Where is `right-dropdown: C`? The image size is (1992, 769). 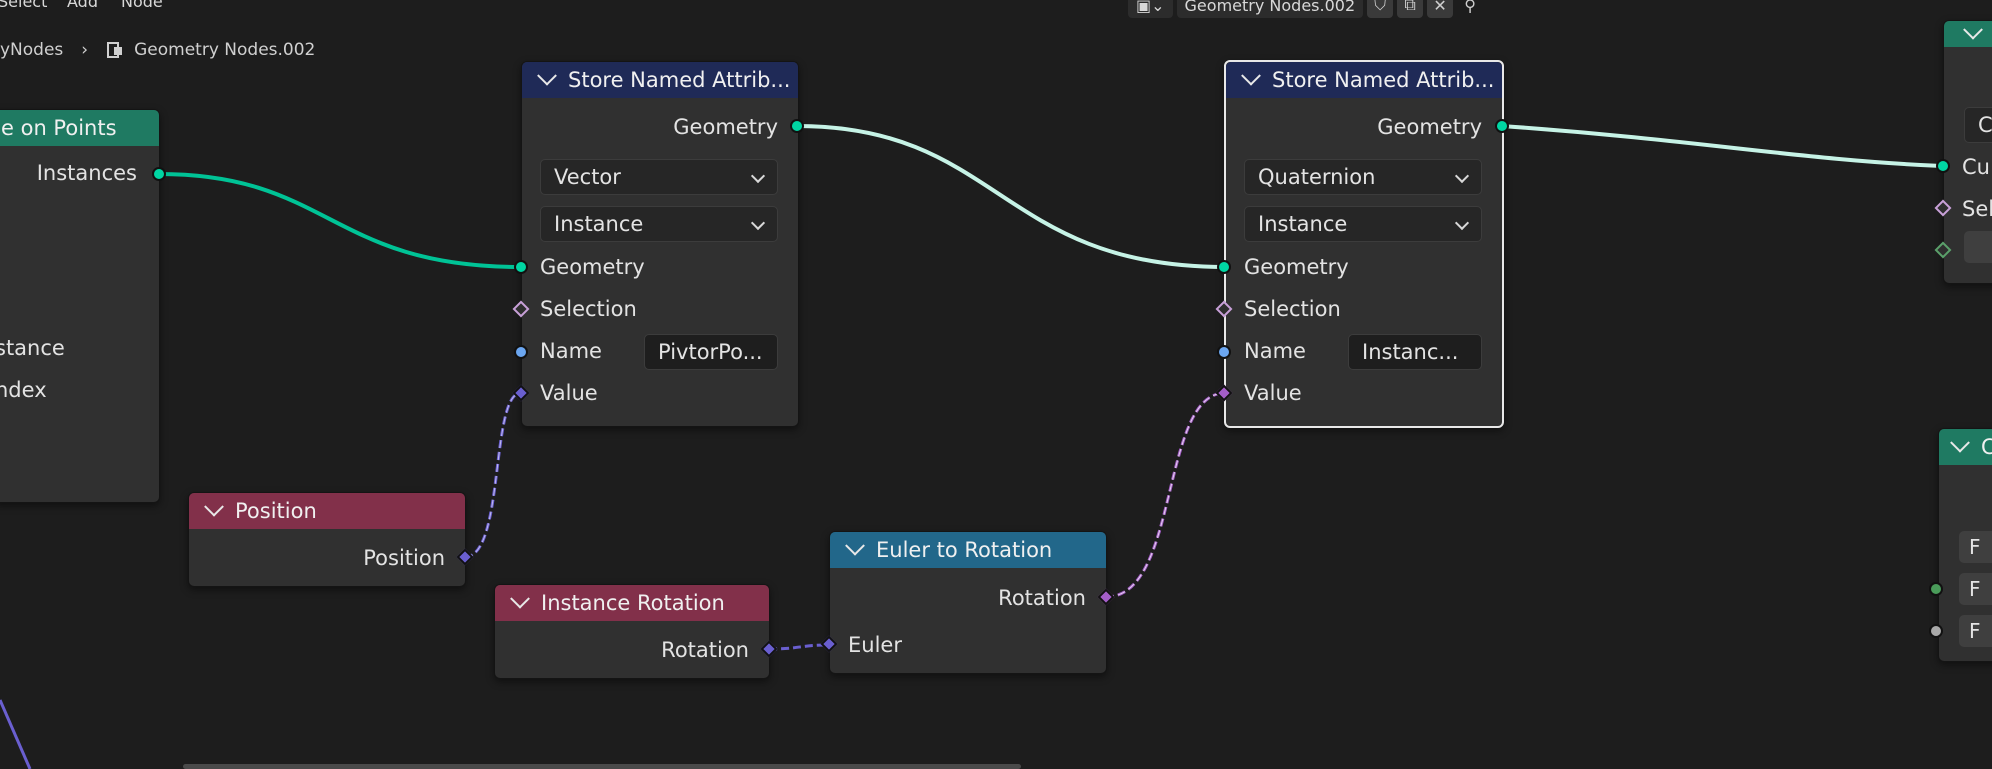
right-dropdown: C is located at coordinates (1978, 125).